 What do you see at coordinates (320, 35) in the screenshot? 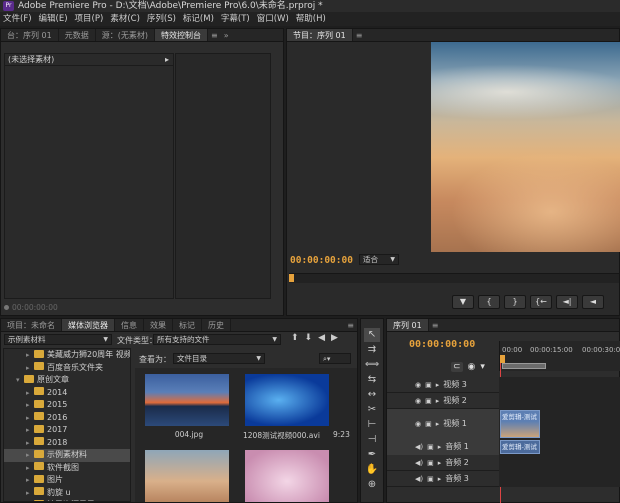
I see `tab-program: 节目：序列 01` at bounding box center [320, 35].